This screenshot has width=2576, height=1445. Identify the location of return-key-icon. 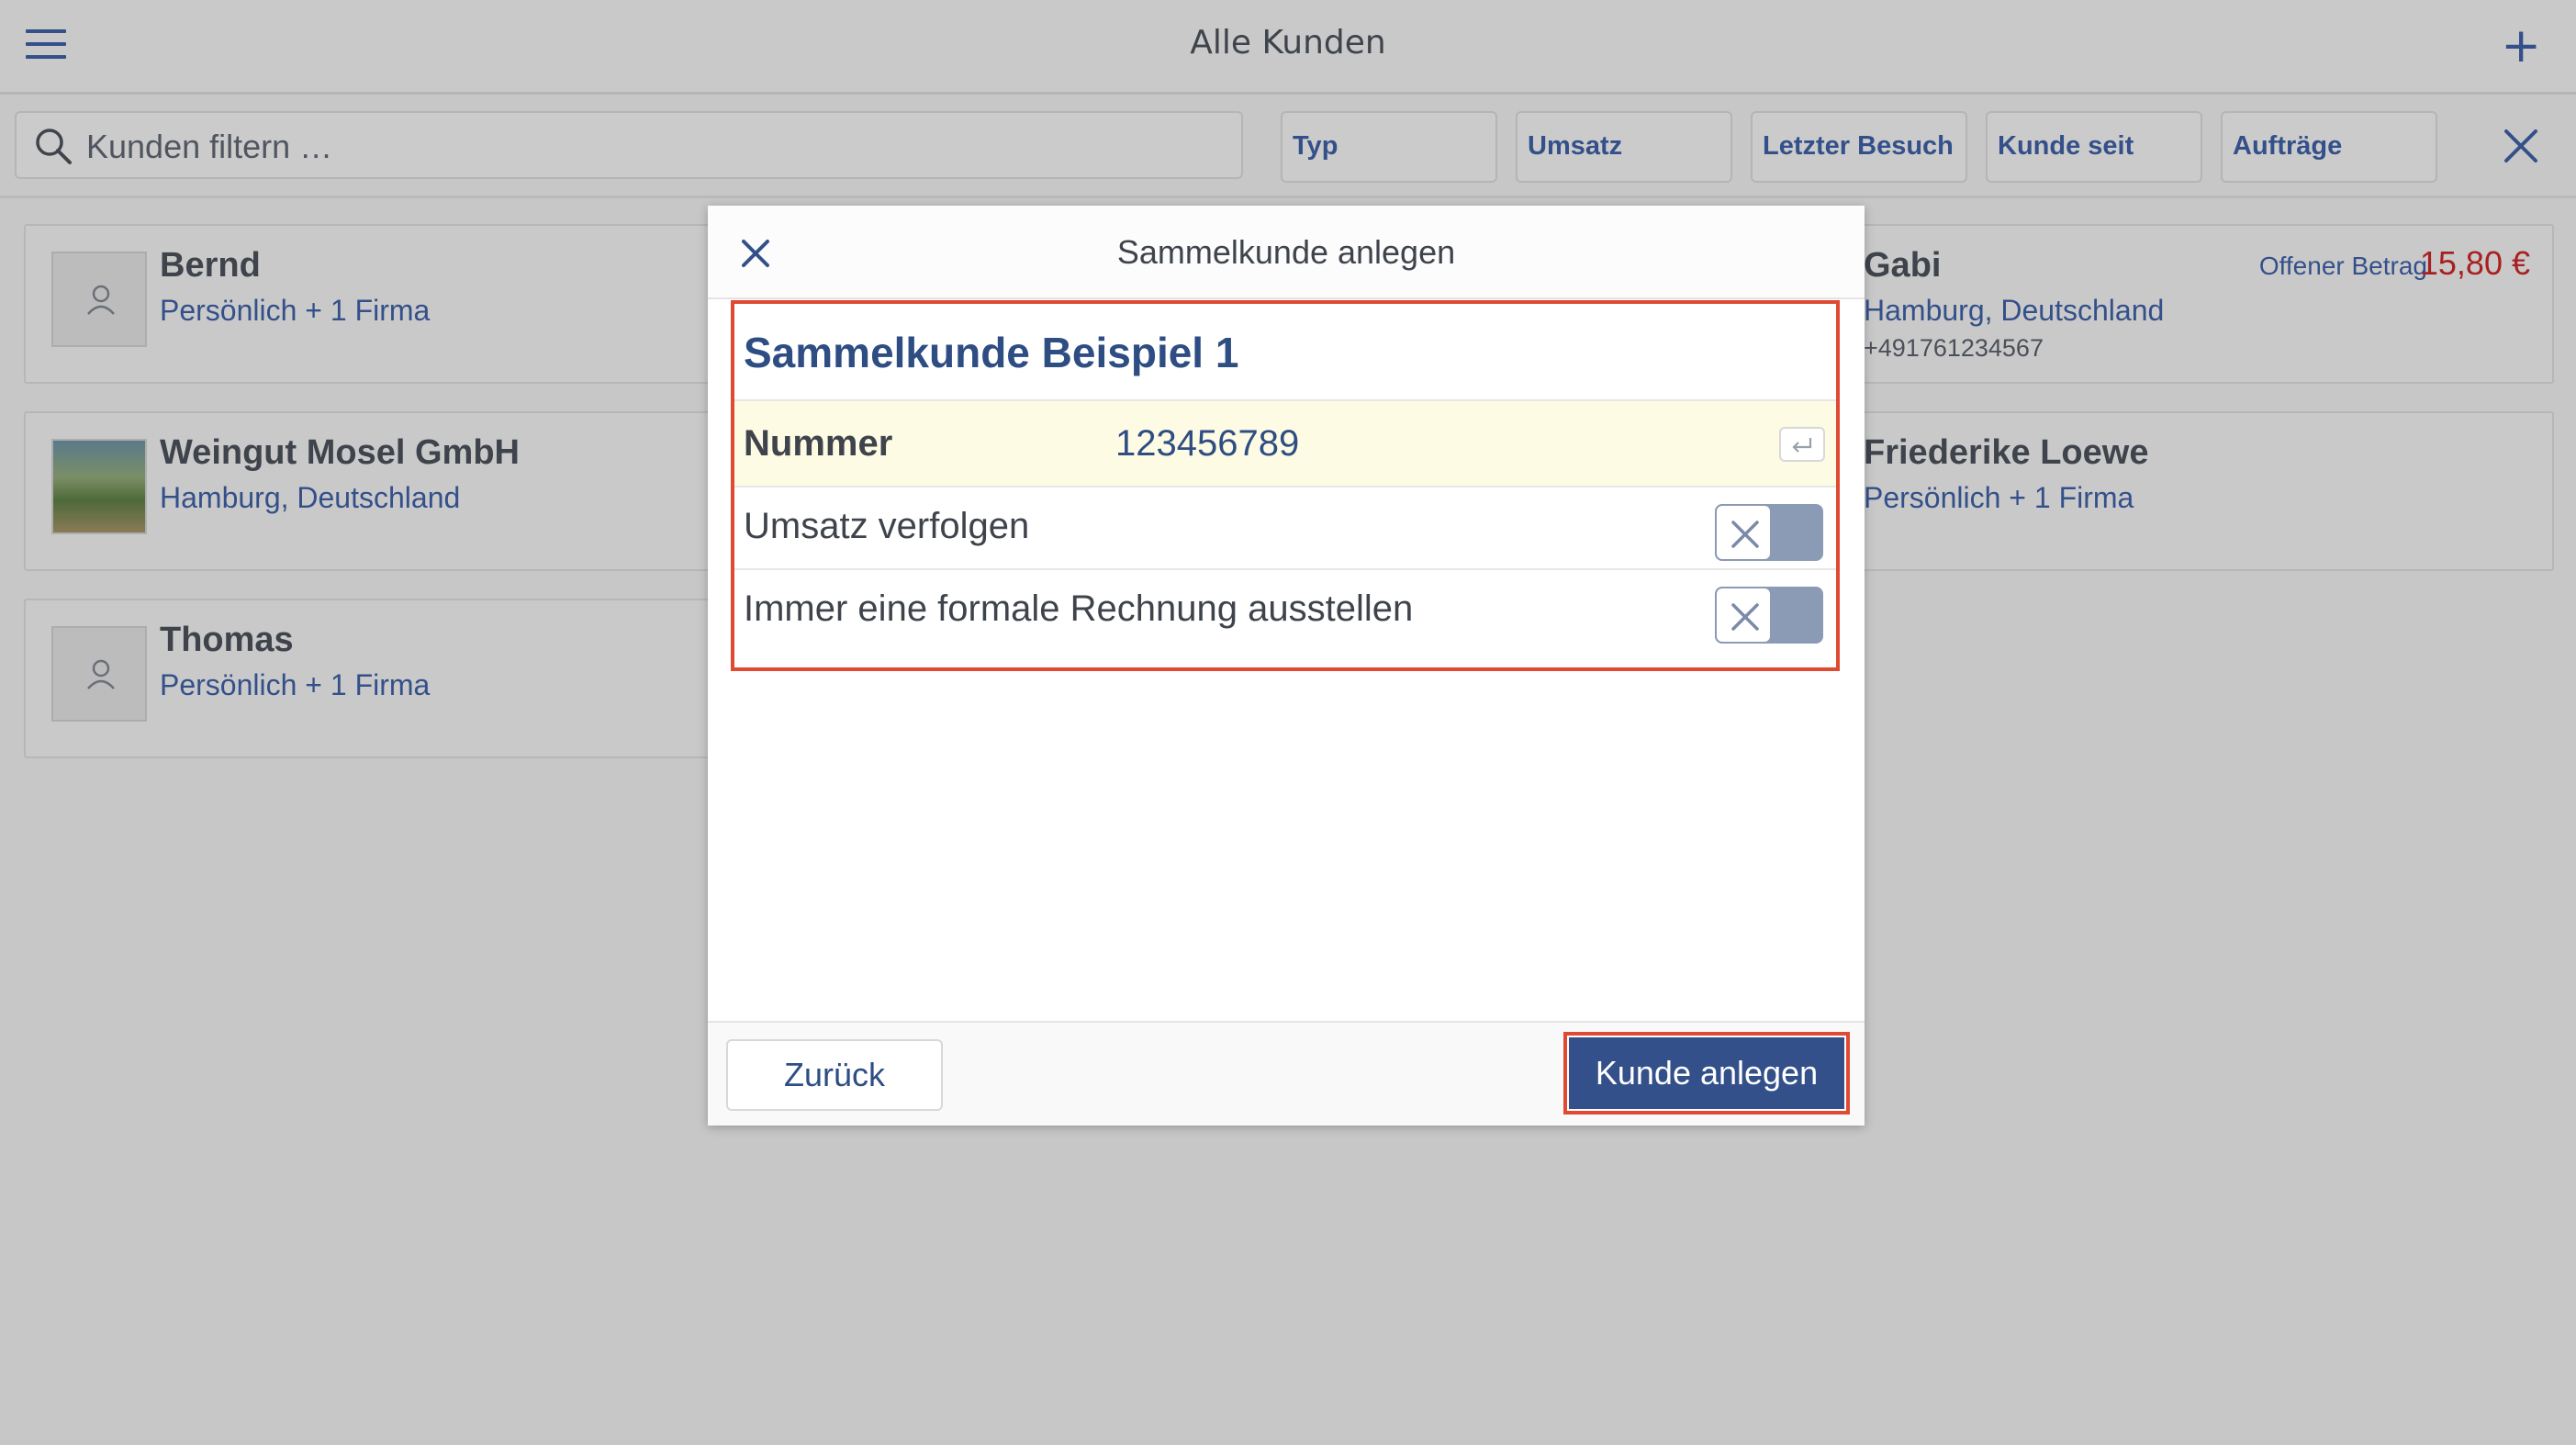
(1802, 444).